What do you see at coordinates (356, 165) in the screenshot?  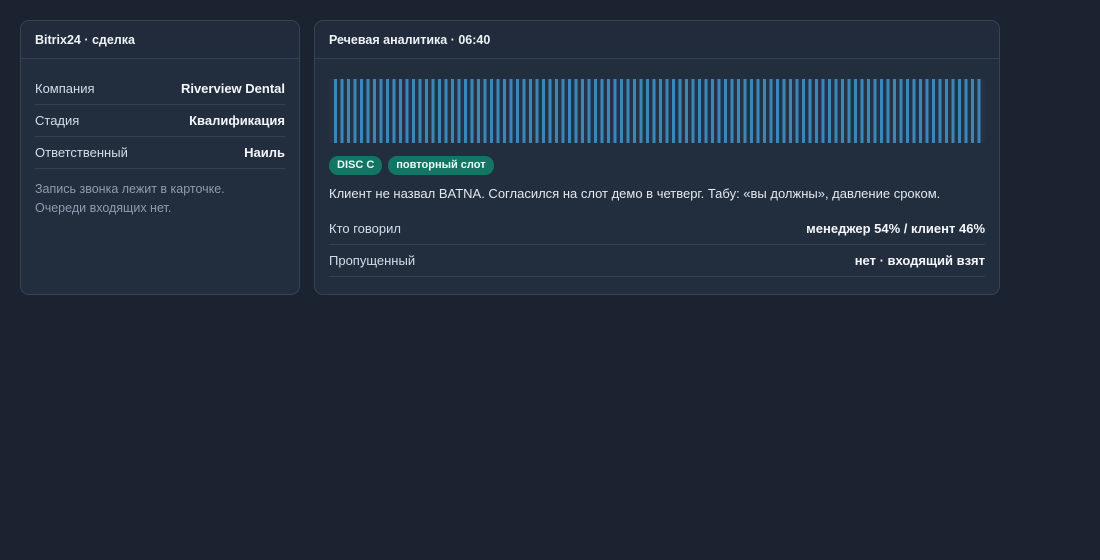 I see `tag-disc: DISC C` at bounding box center [356, 165].